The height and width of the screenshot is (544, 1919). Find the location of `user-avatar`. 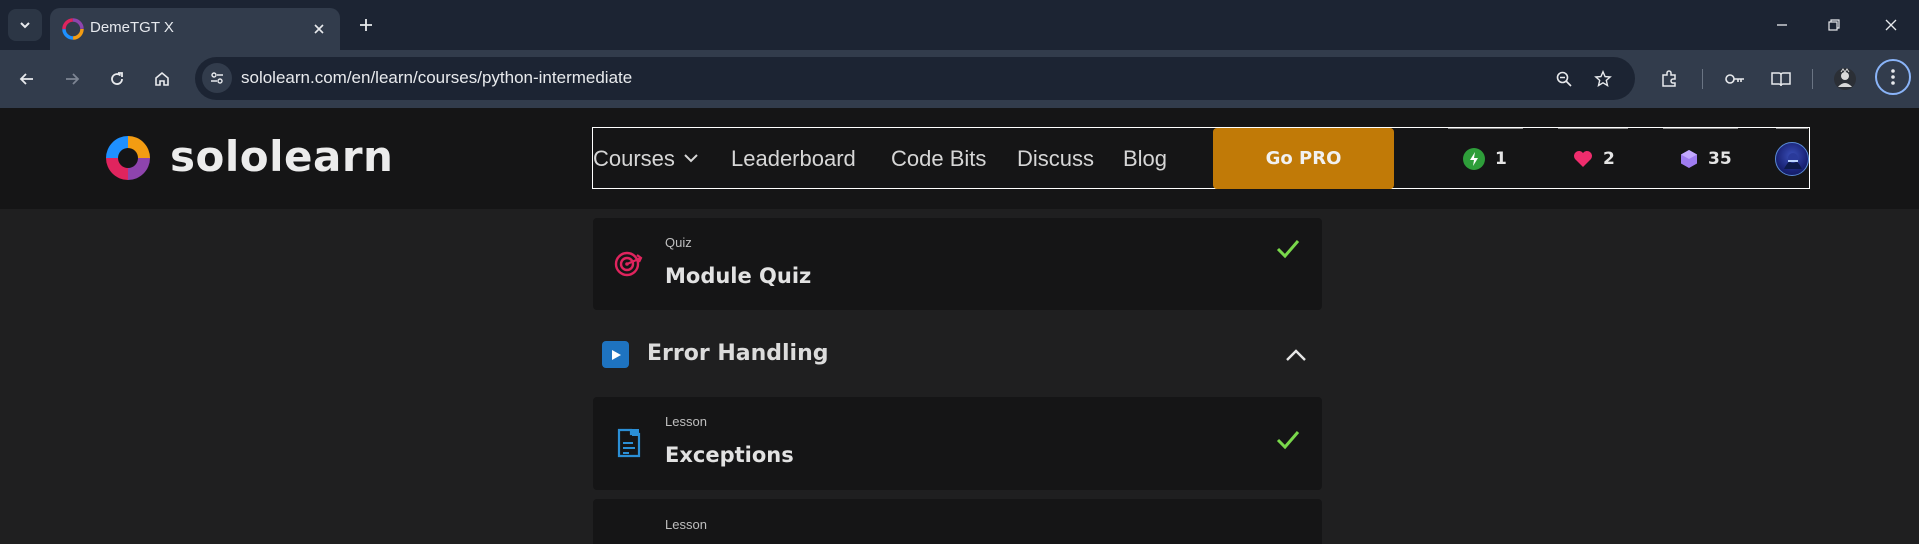

user-avatar is located at coordinates (1792, 159).